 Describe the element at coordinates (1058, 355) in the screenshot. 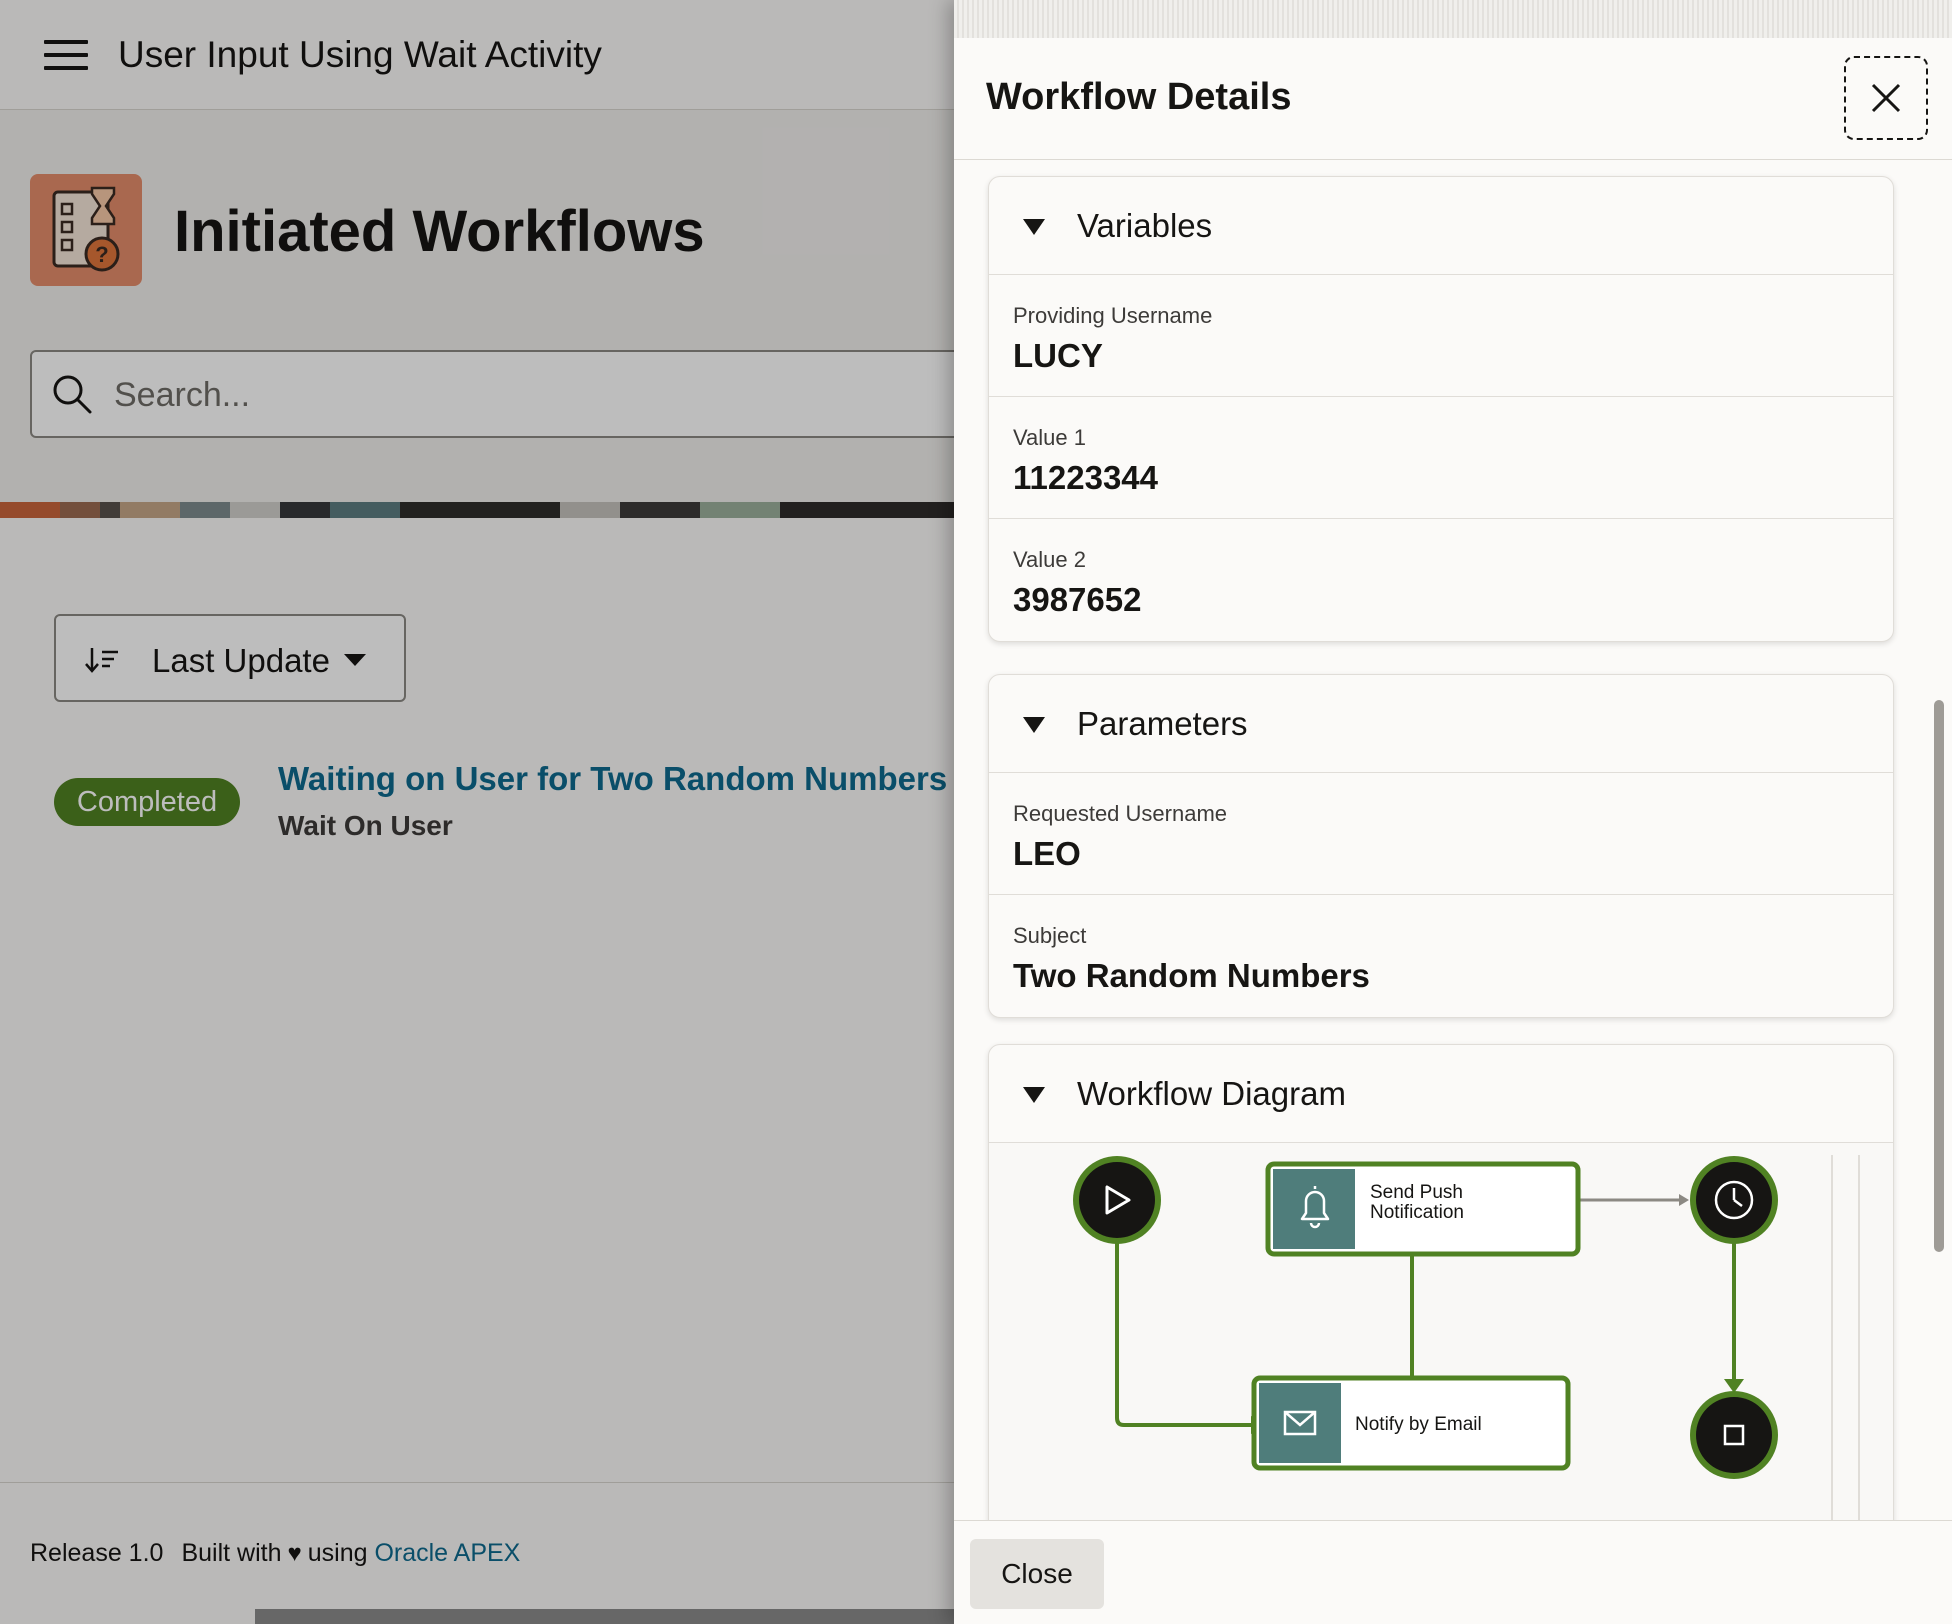

I see `field-value: LUCY` at that location.